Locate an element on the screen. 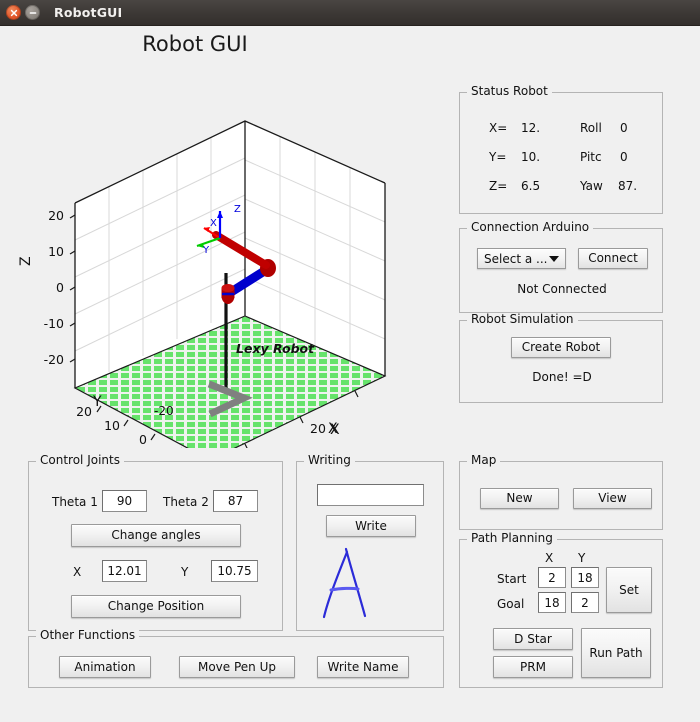 The image size is (700, 722). axis-z-label: Z is located at coordinates (26, 261).